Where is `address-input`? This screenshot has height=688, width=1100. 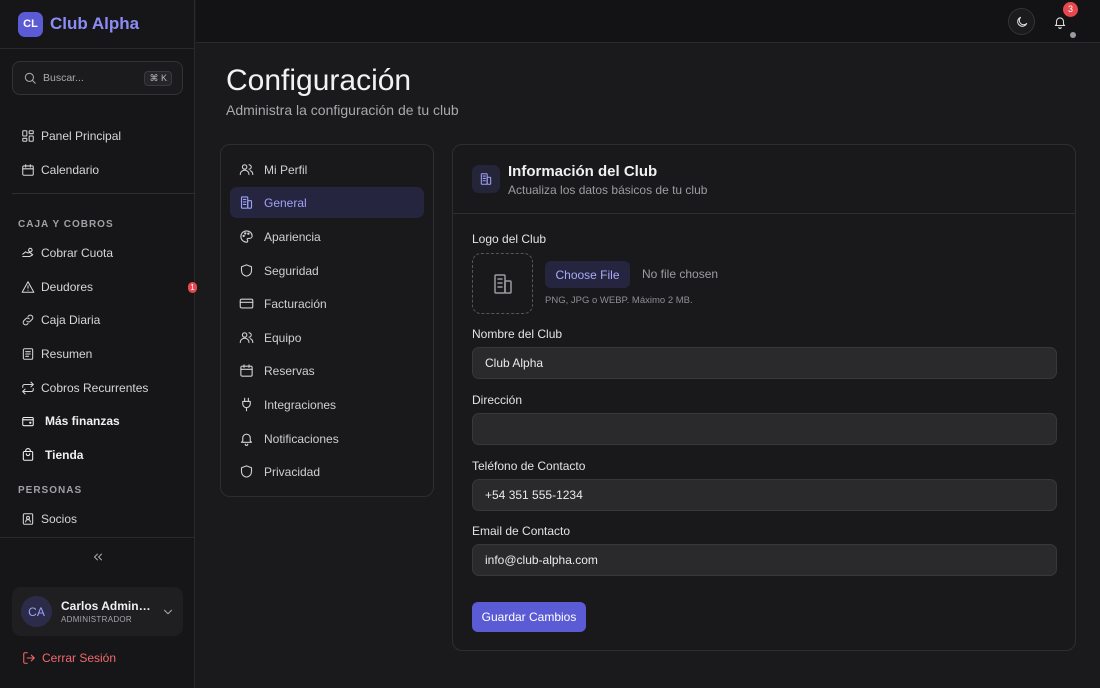 address-input is located at coordinates (764, 429).